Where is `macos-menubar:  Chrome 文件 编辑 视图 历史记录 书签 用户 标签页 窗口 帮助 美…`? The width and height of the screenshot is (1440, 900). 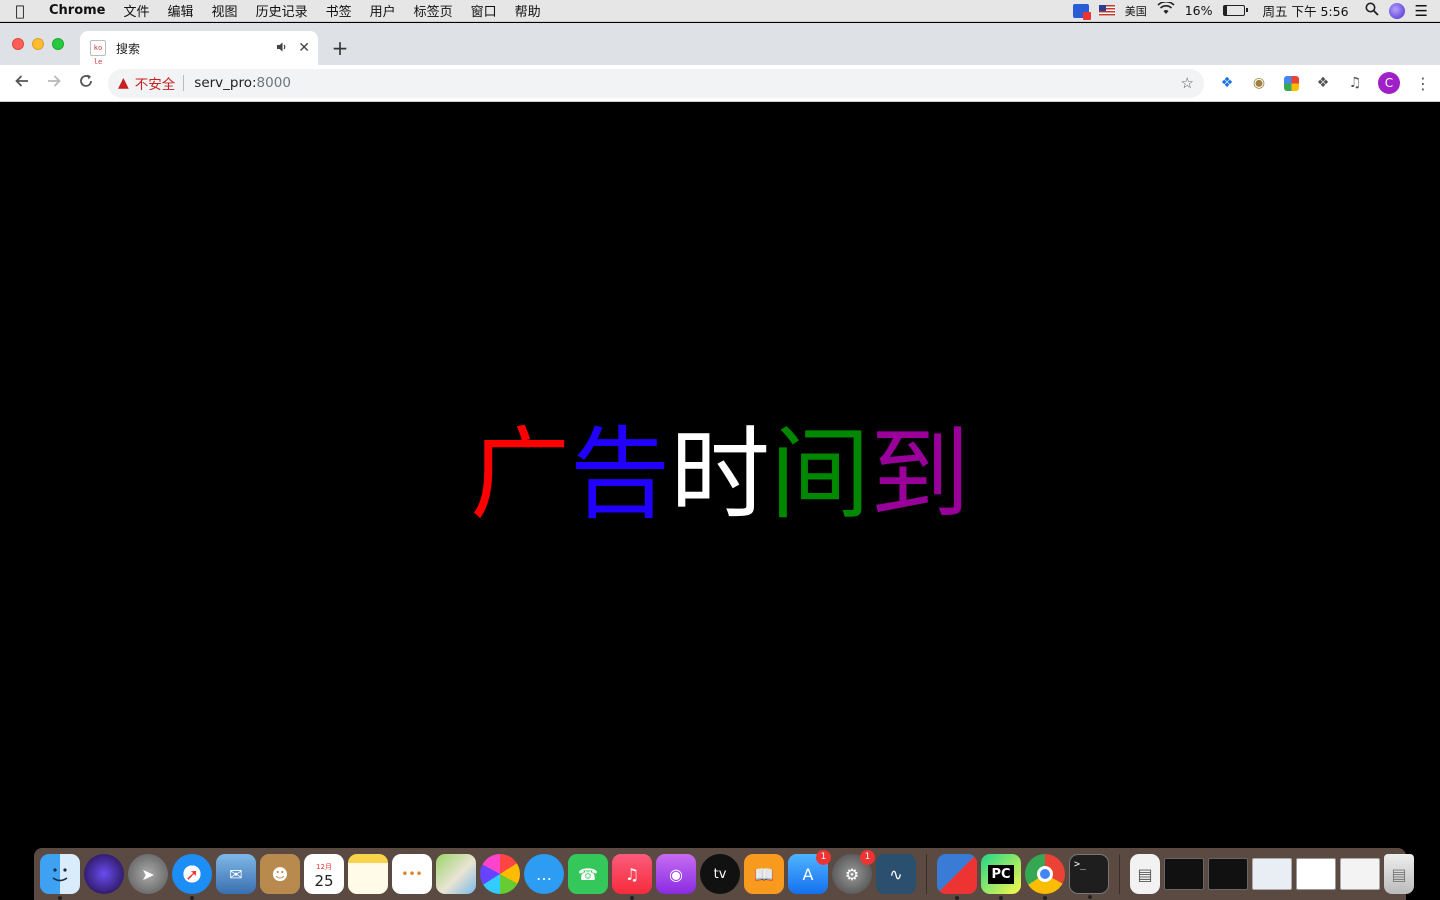
macos-menubar:  Chrome 文件 编辑 视图 历史记录 书签 用户 标签页 窗口 帮助 美… is located at coordinates (720, 11).